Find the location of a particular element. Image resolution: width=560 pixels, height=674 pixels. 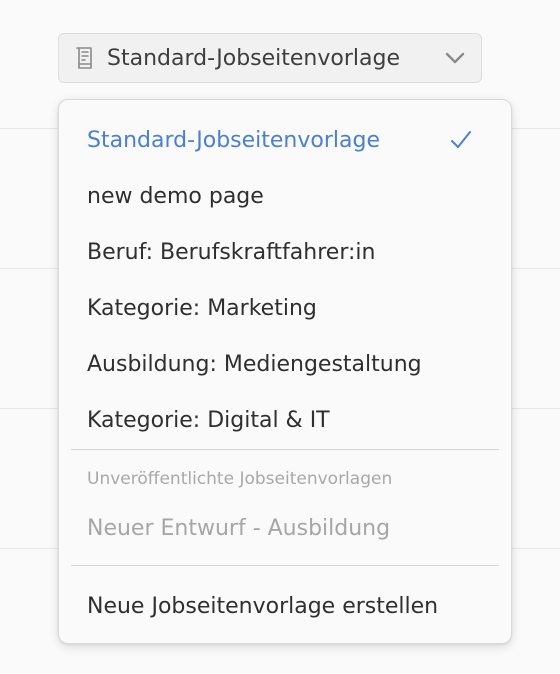

menu-item-label: Kategorie: Marketing is located at coordinates (202, 308).